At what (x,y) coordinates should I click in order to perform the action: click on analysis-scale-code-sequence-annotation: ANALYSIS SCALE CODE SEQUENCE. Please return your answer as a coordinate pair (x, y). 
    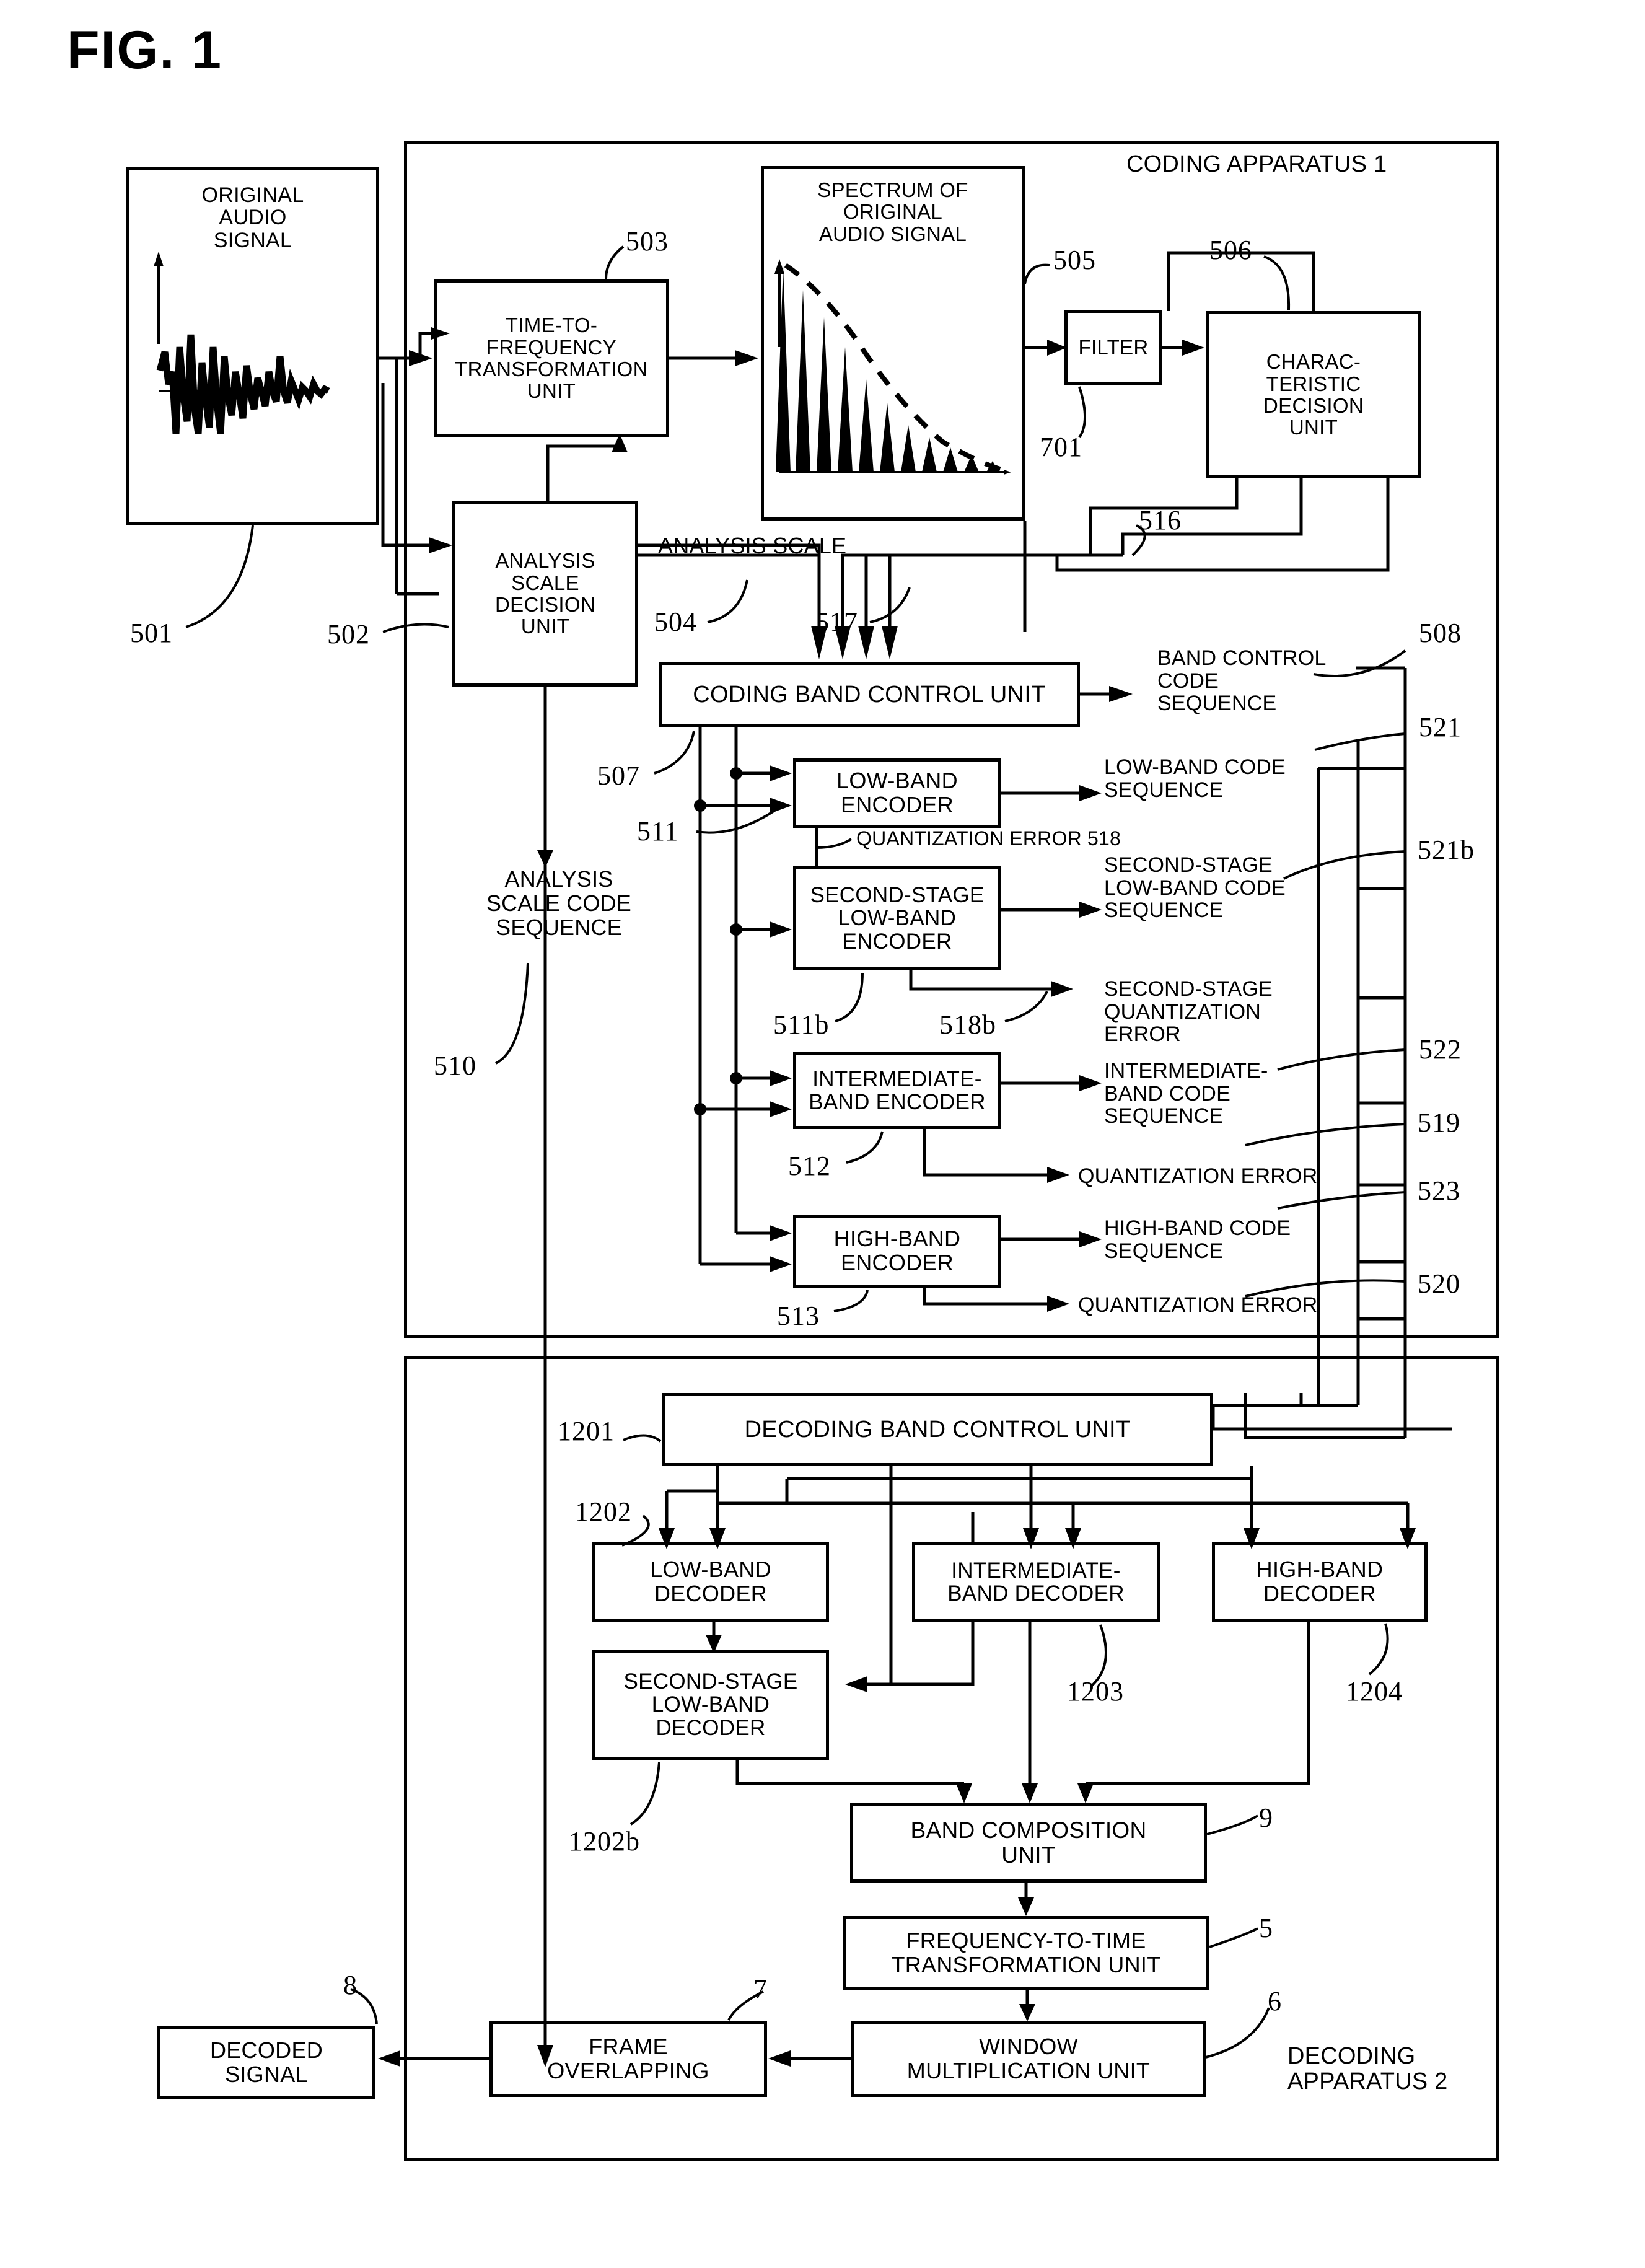
    Looking at the image, I should click on (559, 903).